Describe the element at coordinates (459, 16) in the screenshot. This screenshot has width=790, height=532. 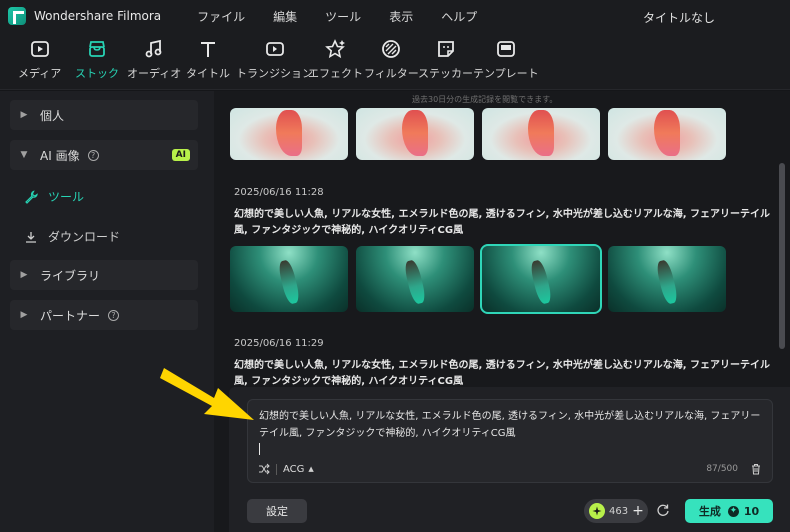
I see `menu-help: ヘルプ` at that location.